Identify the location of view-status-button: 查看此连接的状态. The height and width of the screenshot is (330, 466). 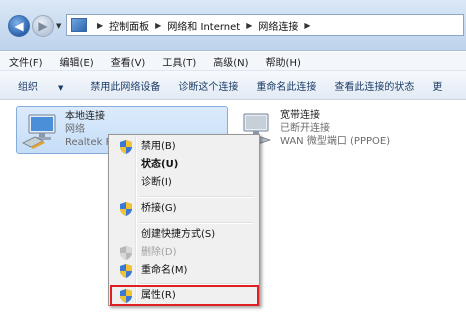
(374, 85).